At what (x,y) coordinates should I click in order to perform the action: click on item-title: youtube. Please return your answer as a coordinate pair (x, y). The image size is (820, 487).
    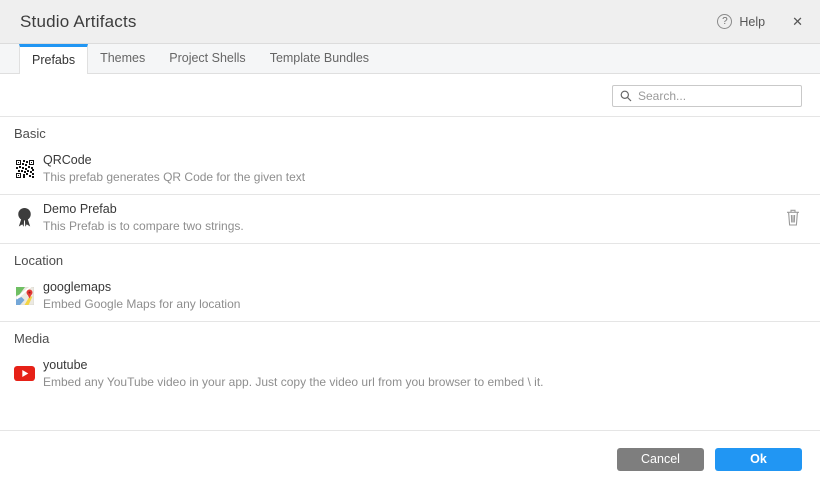
    Looking at the image, I should click on (65, 365).